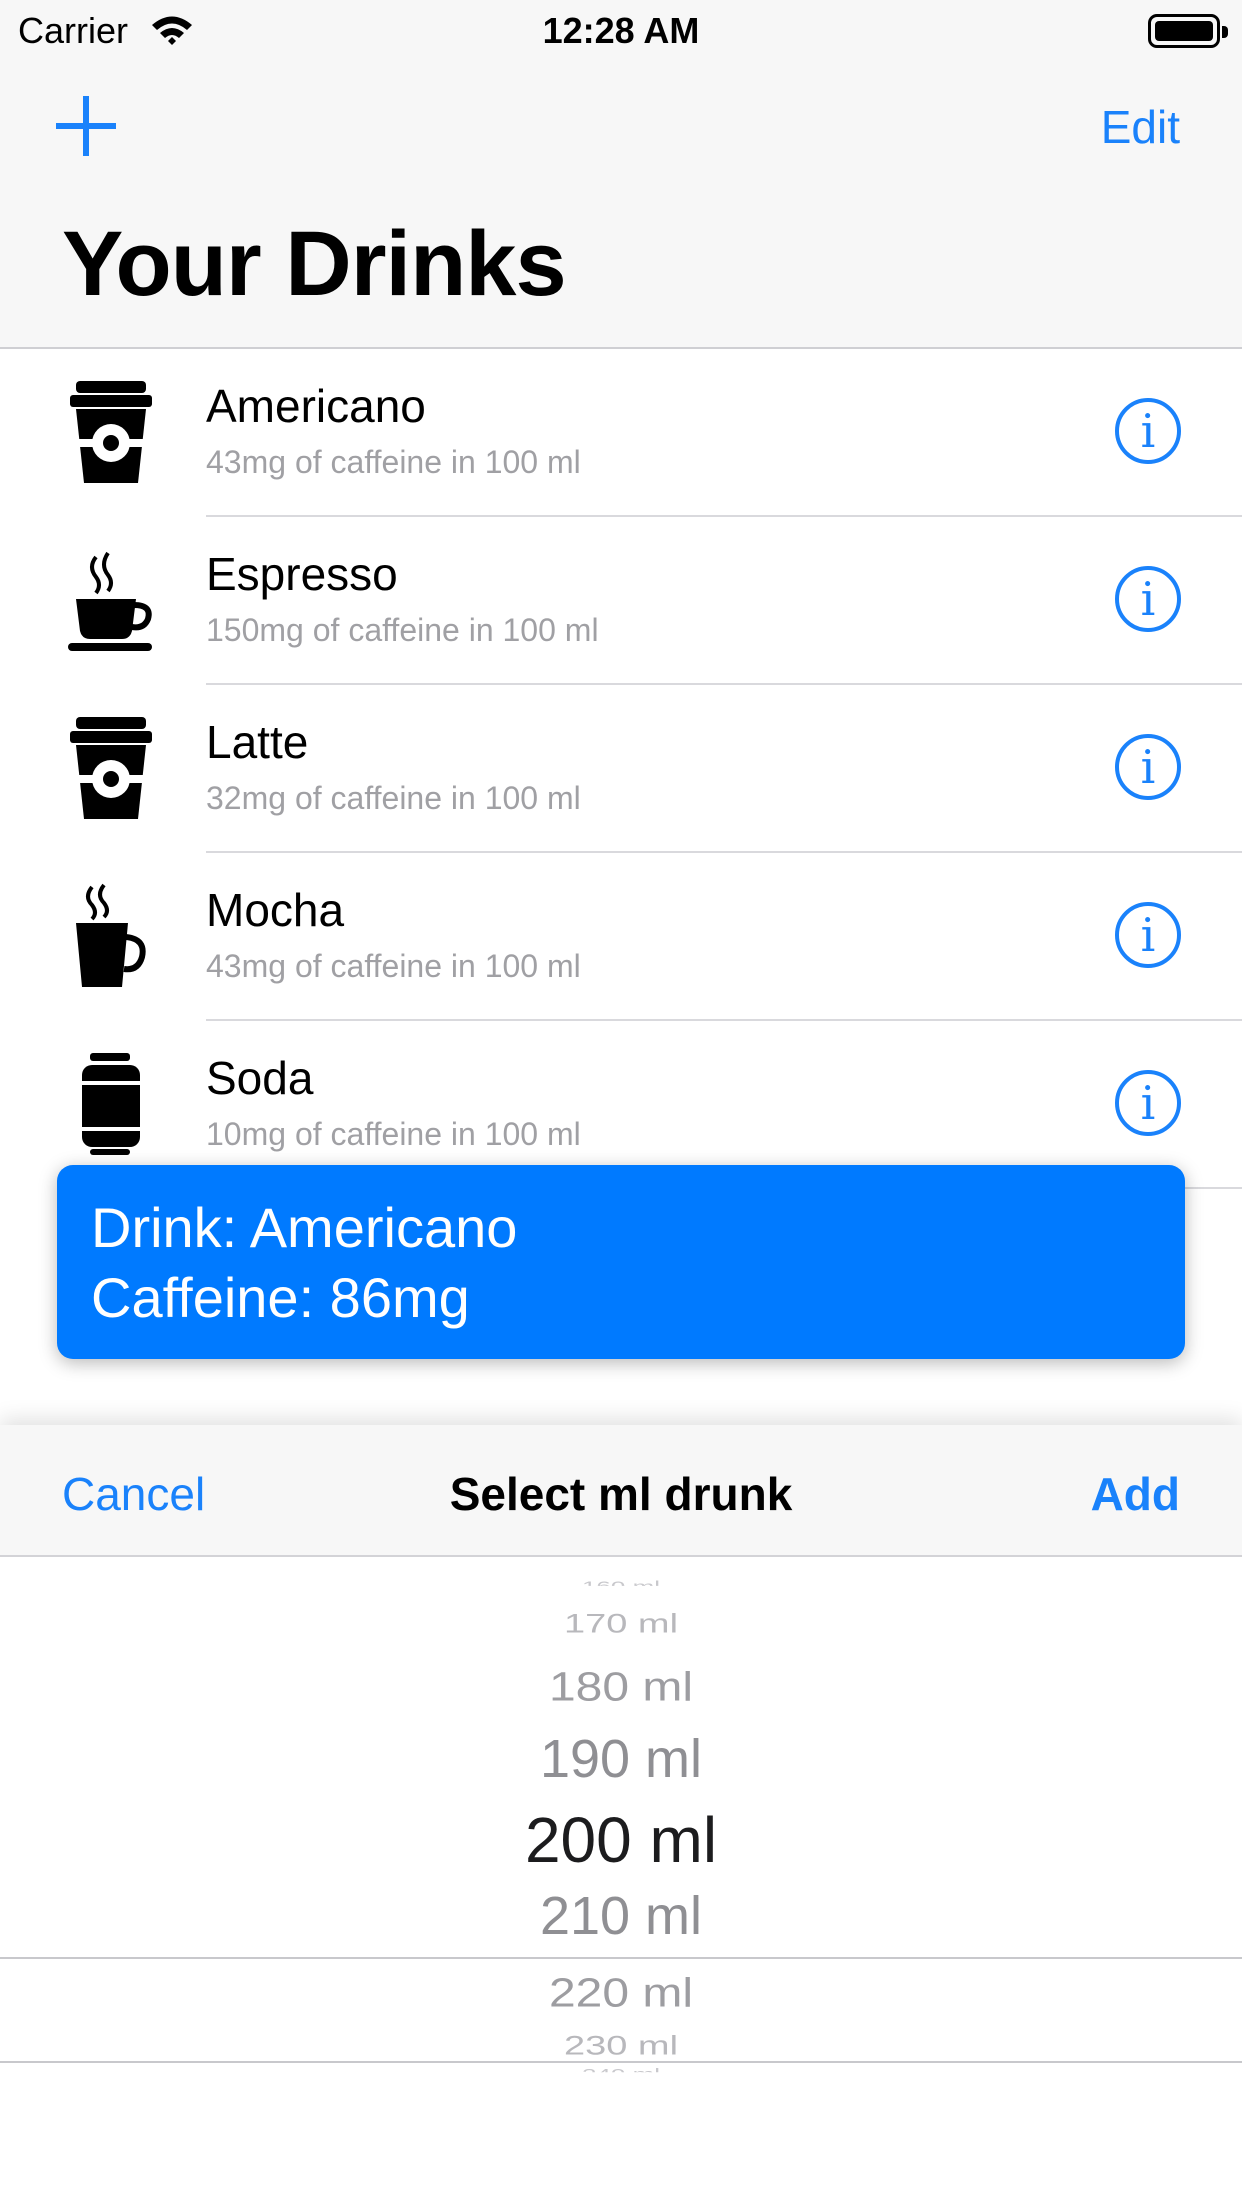 The height and width of the screenshot is (2208, 1242). I want to click on drink-row-latte: Latte 32mg of caffeine in 100 ml i, so click(621, 769).